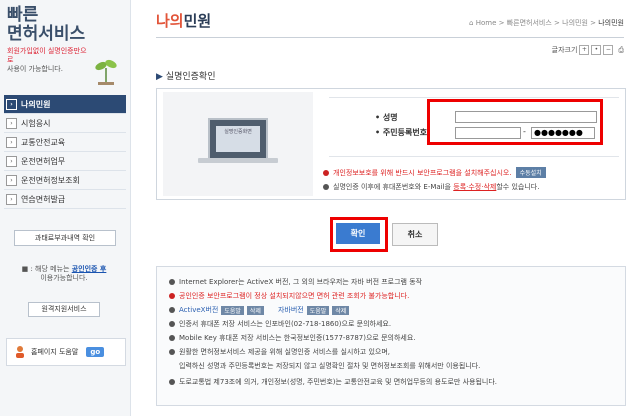 The height and width of the screenshot is (416, 630). I want to click on highlight-rect-fields, so click(515, 122).